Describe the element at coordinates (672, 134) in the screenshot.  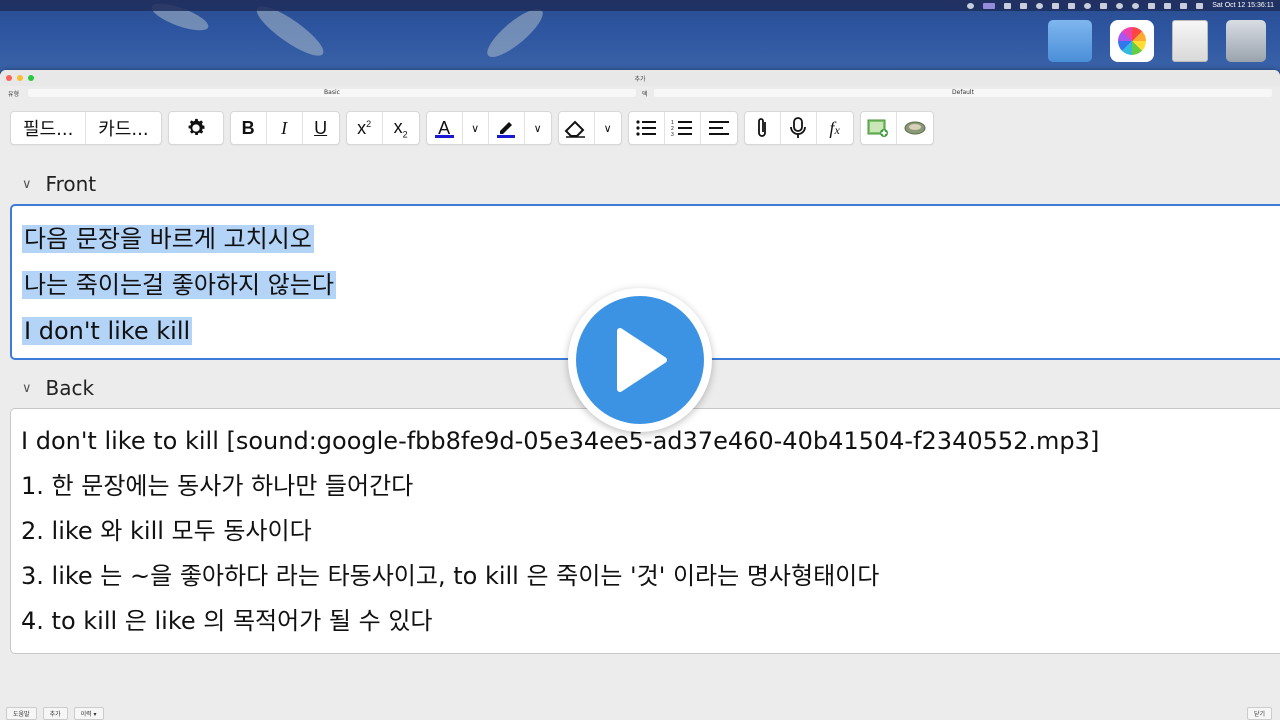
I see `svg-text: 3` at that location.